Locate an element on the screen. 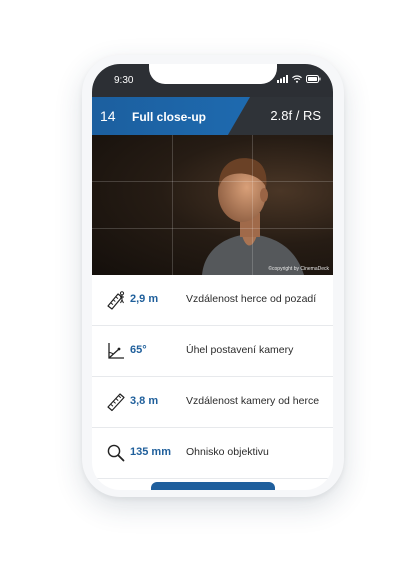 This screenshot has height=583, width=401. spec-value: 135 mm is located at coordinates (150, 452).